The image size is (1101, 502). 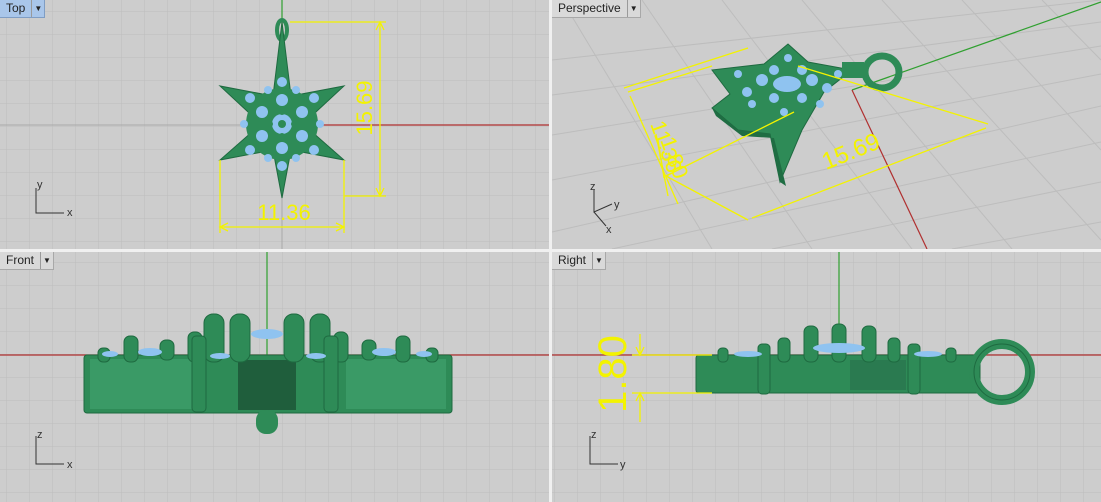 I want to click on tab-front: Front ▼, so click(x=27, y=261).